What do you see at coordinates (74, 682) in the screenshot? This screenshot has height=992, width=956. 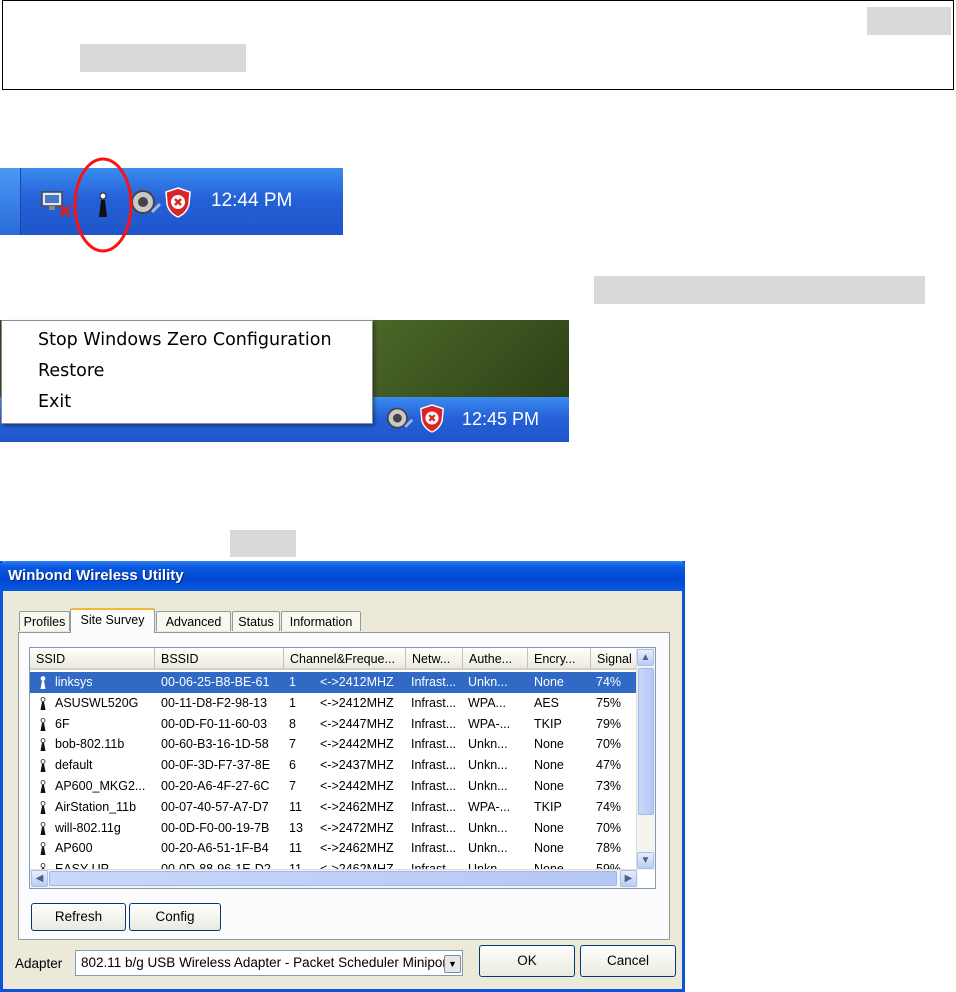 I see `cell-ssid: linksys` at bounding box center [74, 682].